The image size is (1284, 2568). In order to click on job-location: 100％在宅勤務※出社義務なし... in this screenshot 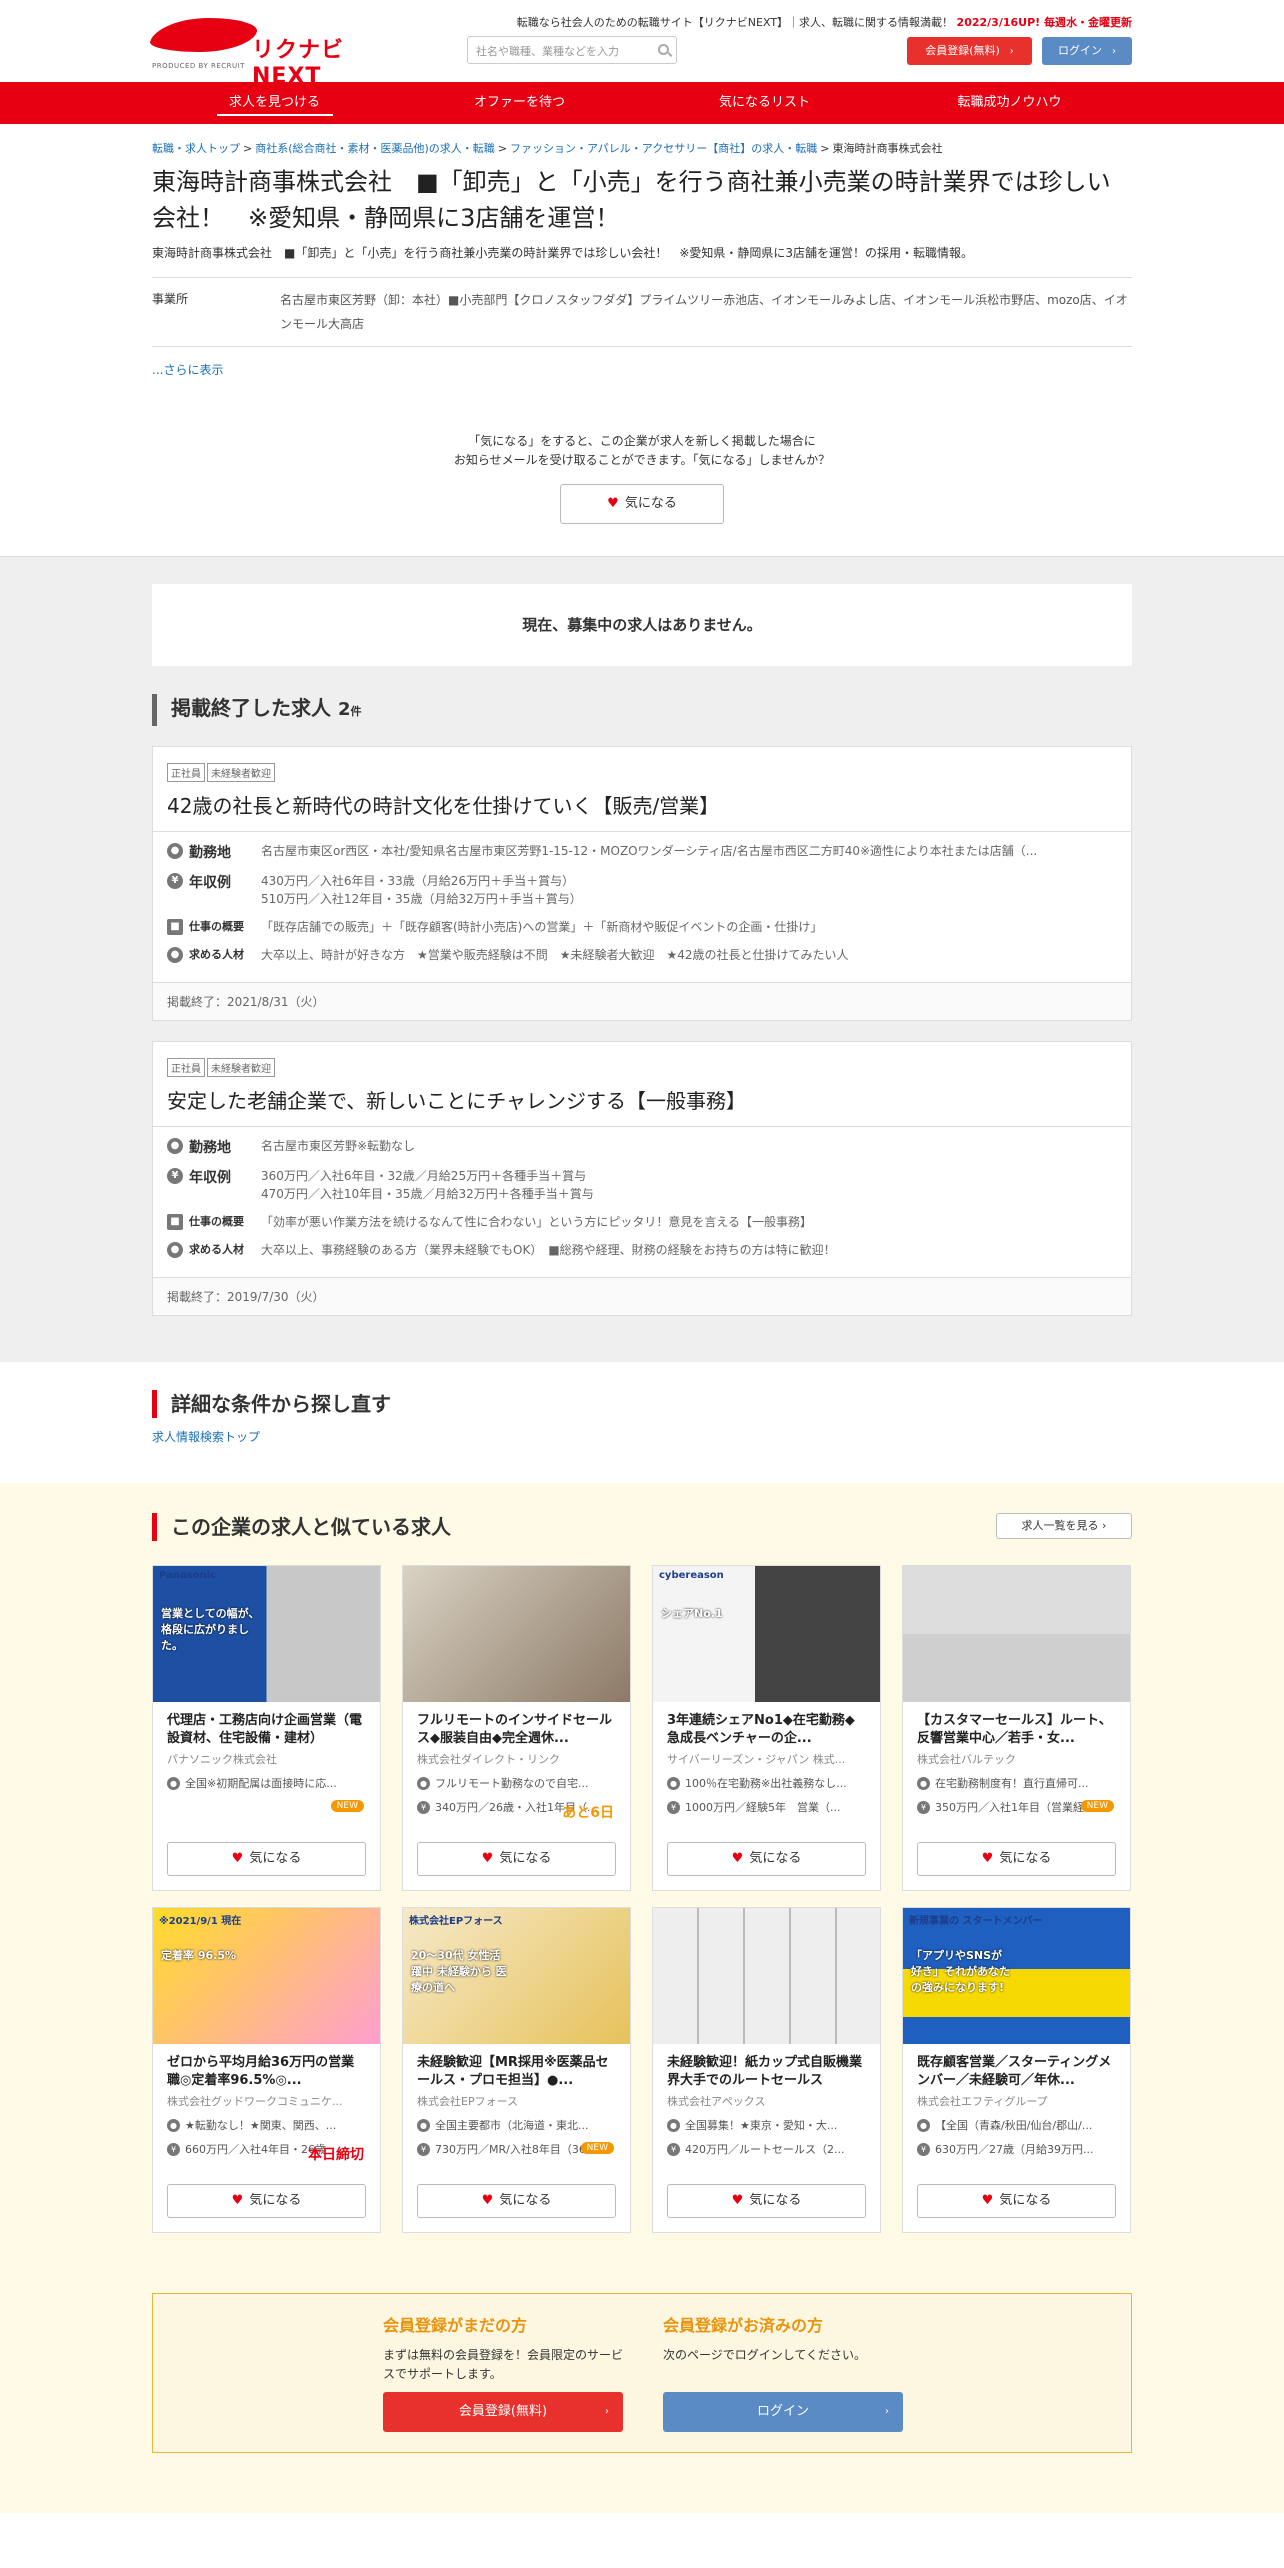, I will do `click(766, 1783)`.